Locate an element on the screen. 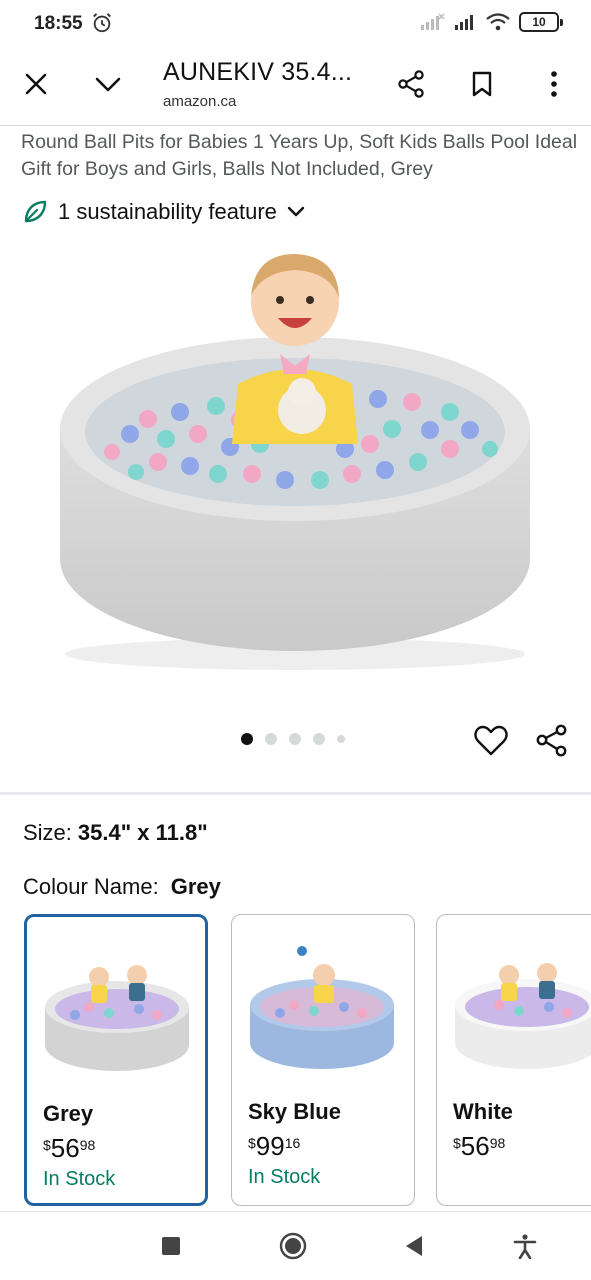  stop-square-icon is located at coordinates (171, 1246).